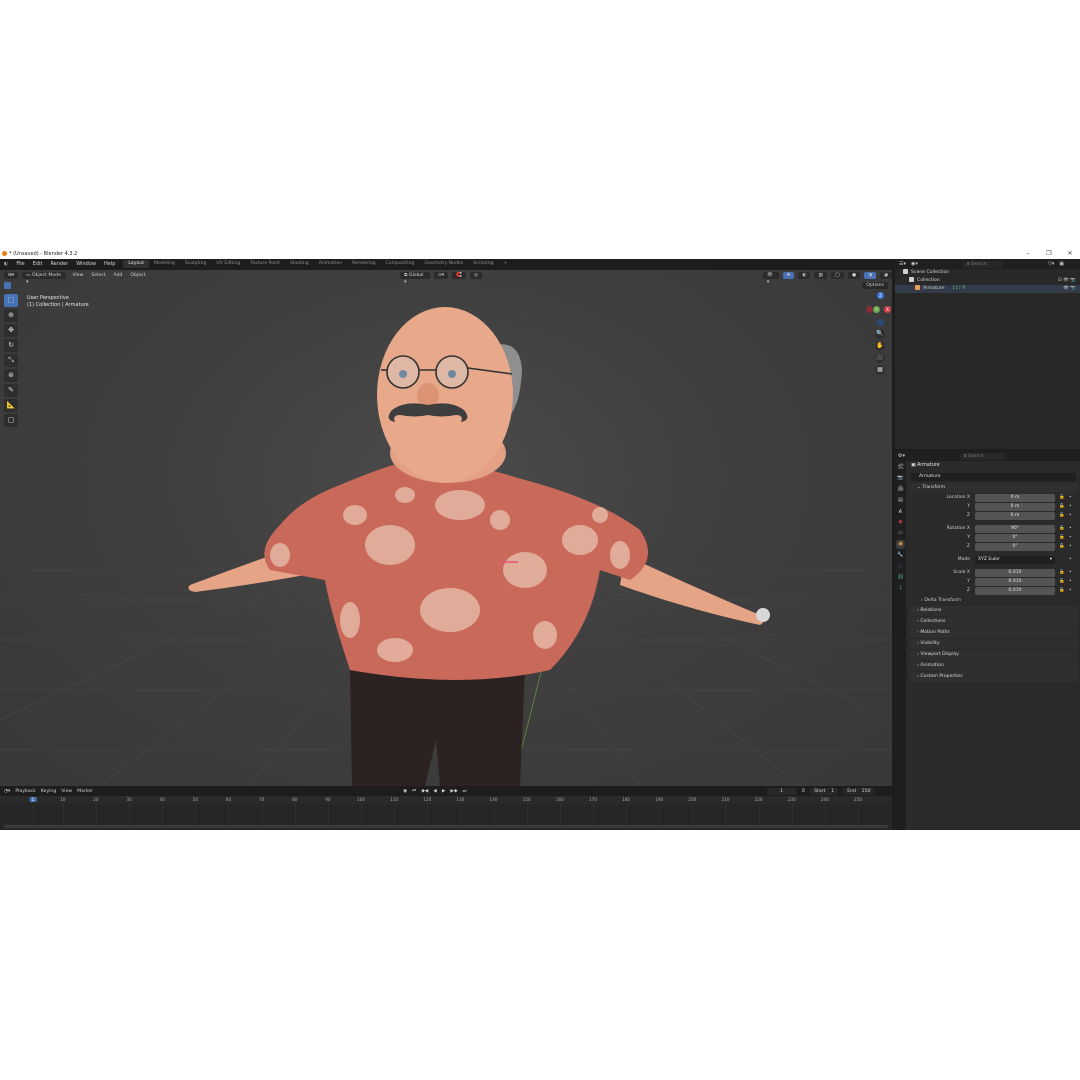  What do you see at coordinates (11, 420) in the screenshot?
I see `add-cube-icon: ▢` at bounding box center [11, 420].